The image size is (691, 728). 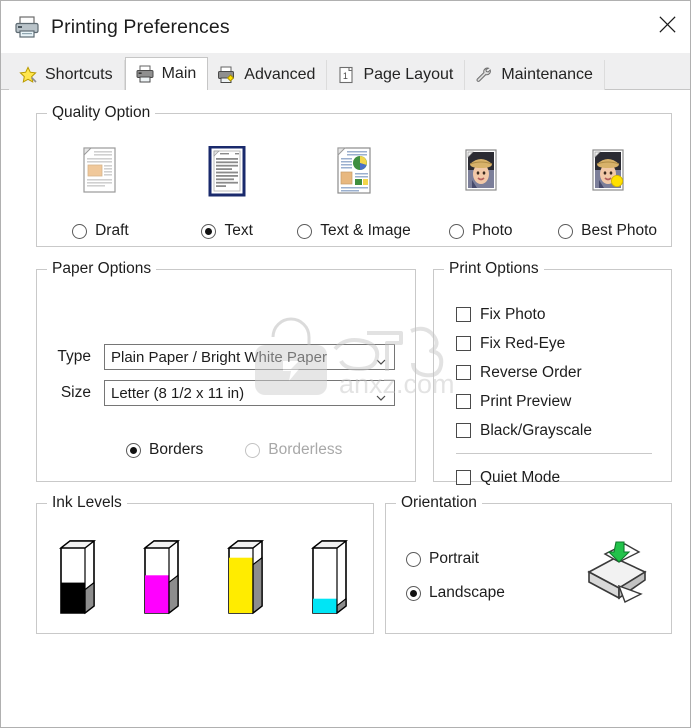 What do you see at coordinates (227, 231) in the screenshot?
I see `quality-option-text-label: Text` at bounding box center [227, 231].